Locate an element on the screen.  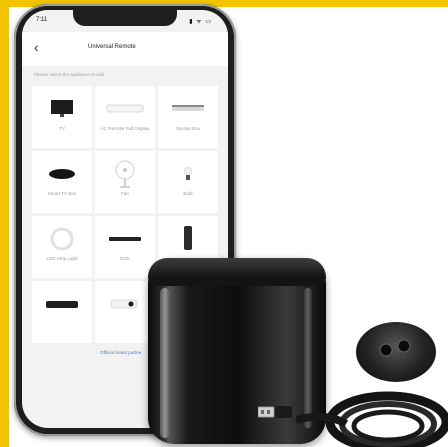
app-header: ‹ Universal Remote is located at coordinates (125, 49).